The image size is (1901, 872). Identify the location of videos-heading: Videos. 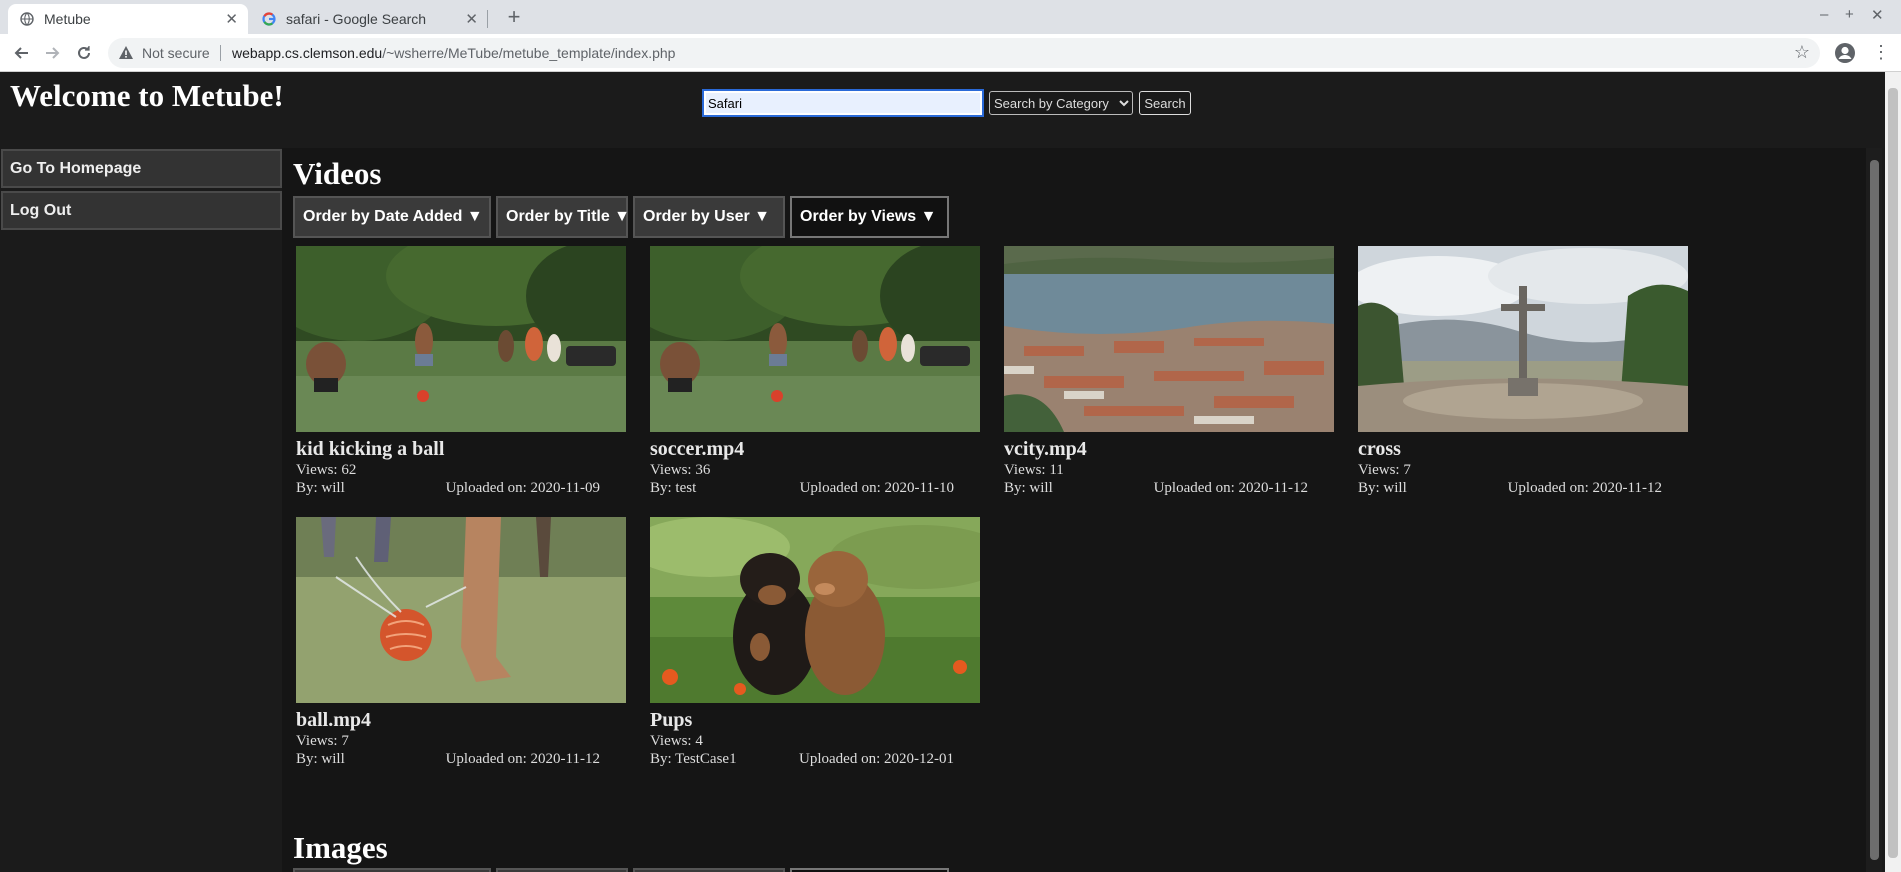
(337, 173).